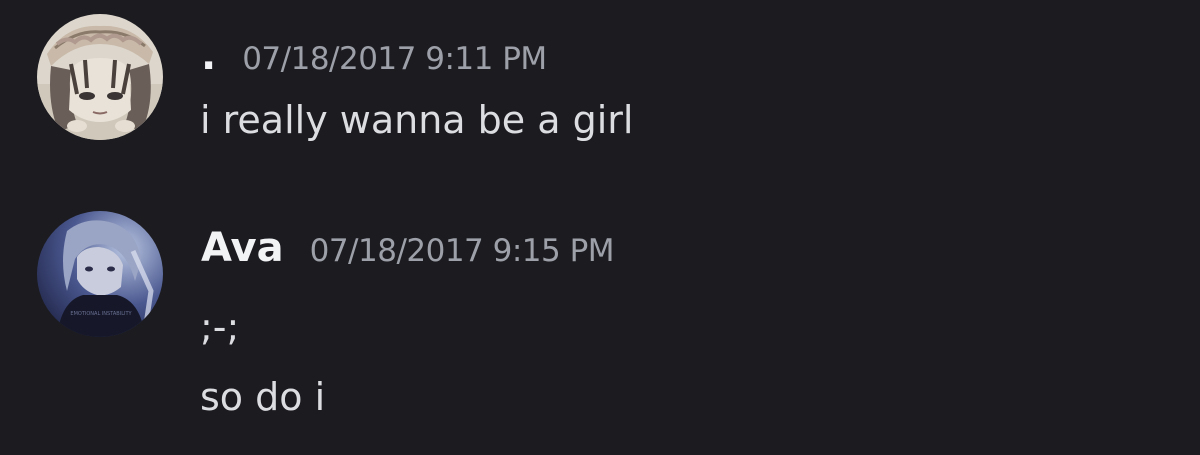 Image resolution: width=1200 pixels, height=455 pixels. I want to click on message-header: Ava 07/18/2017 9:15 PM, so click(408, 249).